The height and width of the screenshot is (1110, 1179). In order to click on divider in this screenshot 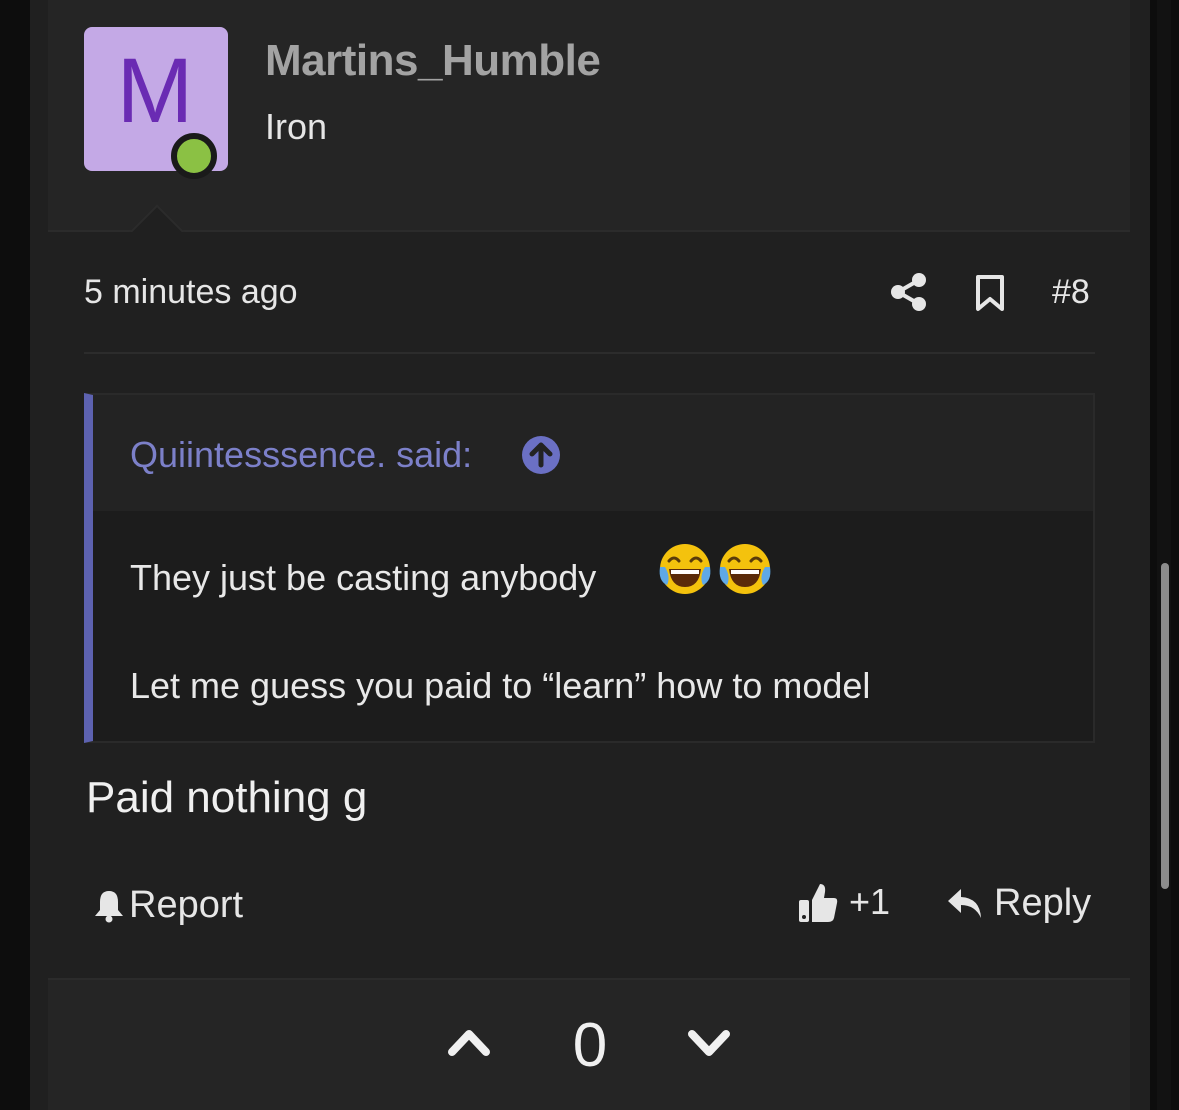, I will do `click(589, 353)`.